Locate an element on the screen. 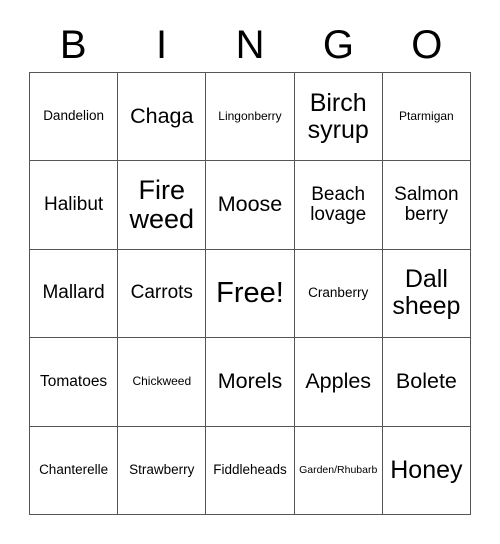  bingo-cell-label: Carrots is located at coordinates (161, 293).